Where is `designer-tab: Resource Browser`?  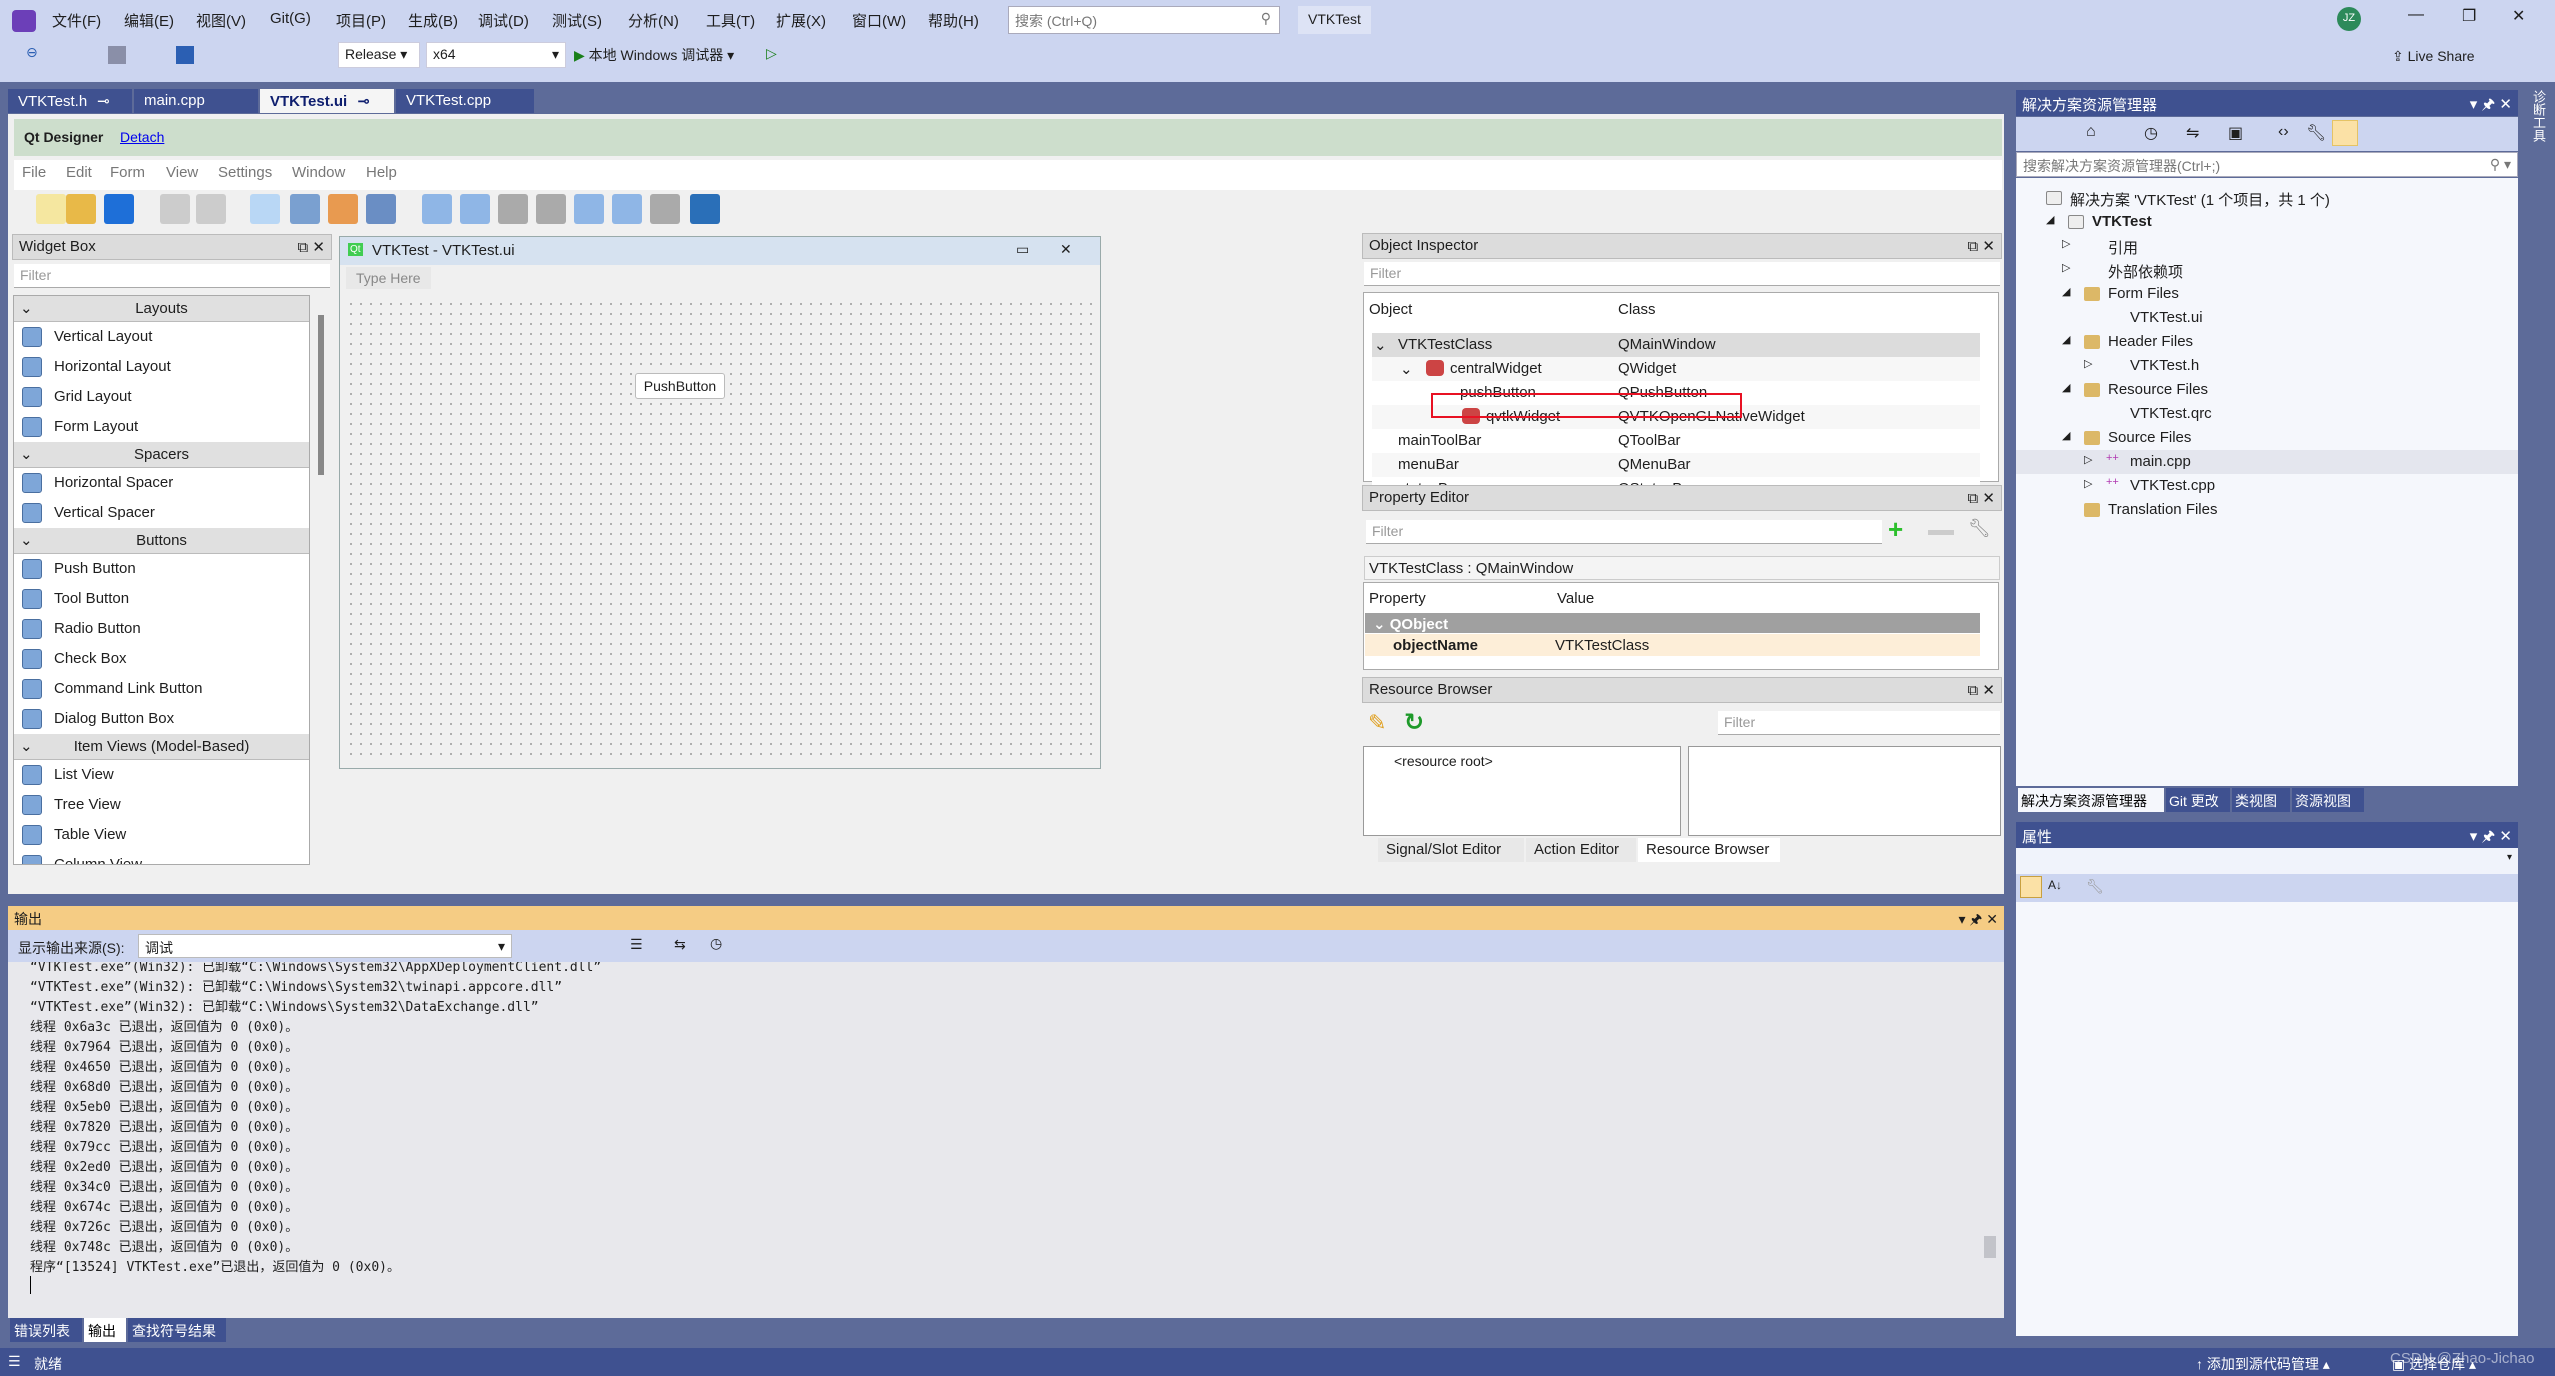
designer-tab: Resource Browser is located at coordinates (1709, 850).